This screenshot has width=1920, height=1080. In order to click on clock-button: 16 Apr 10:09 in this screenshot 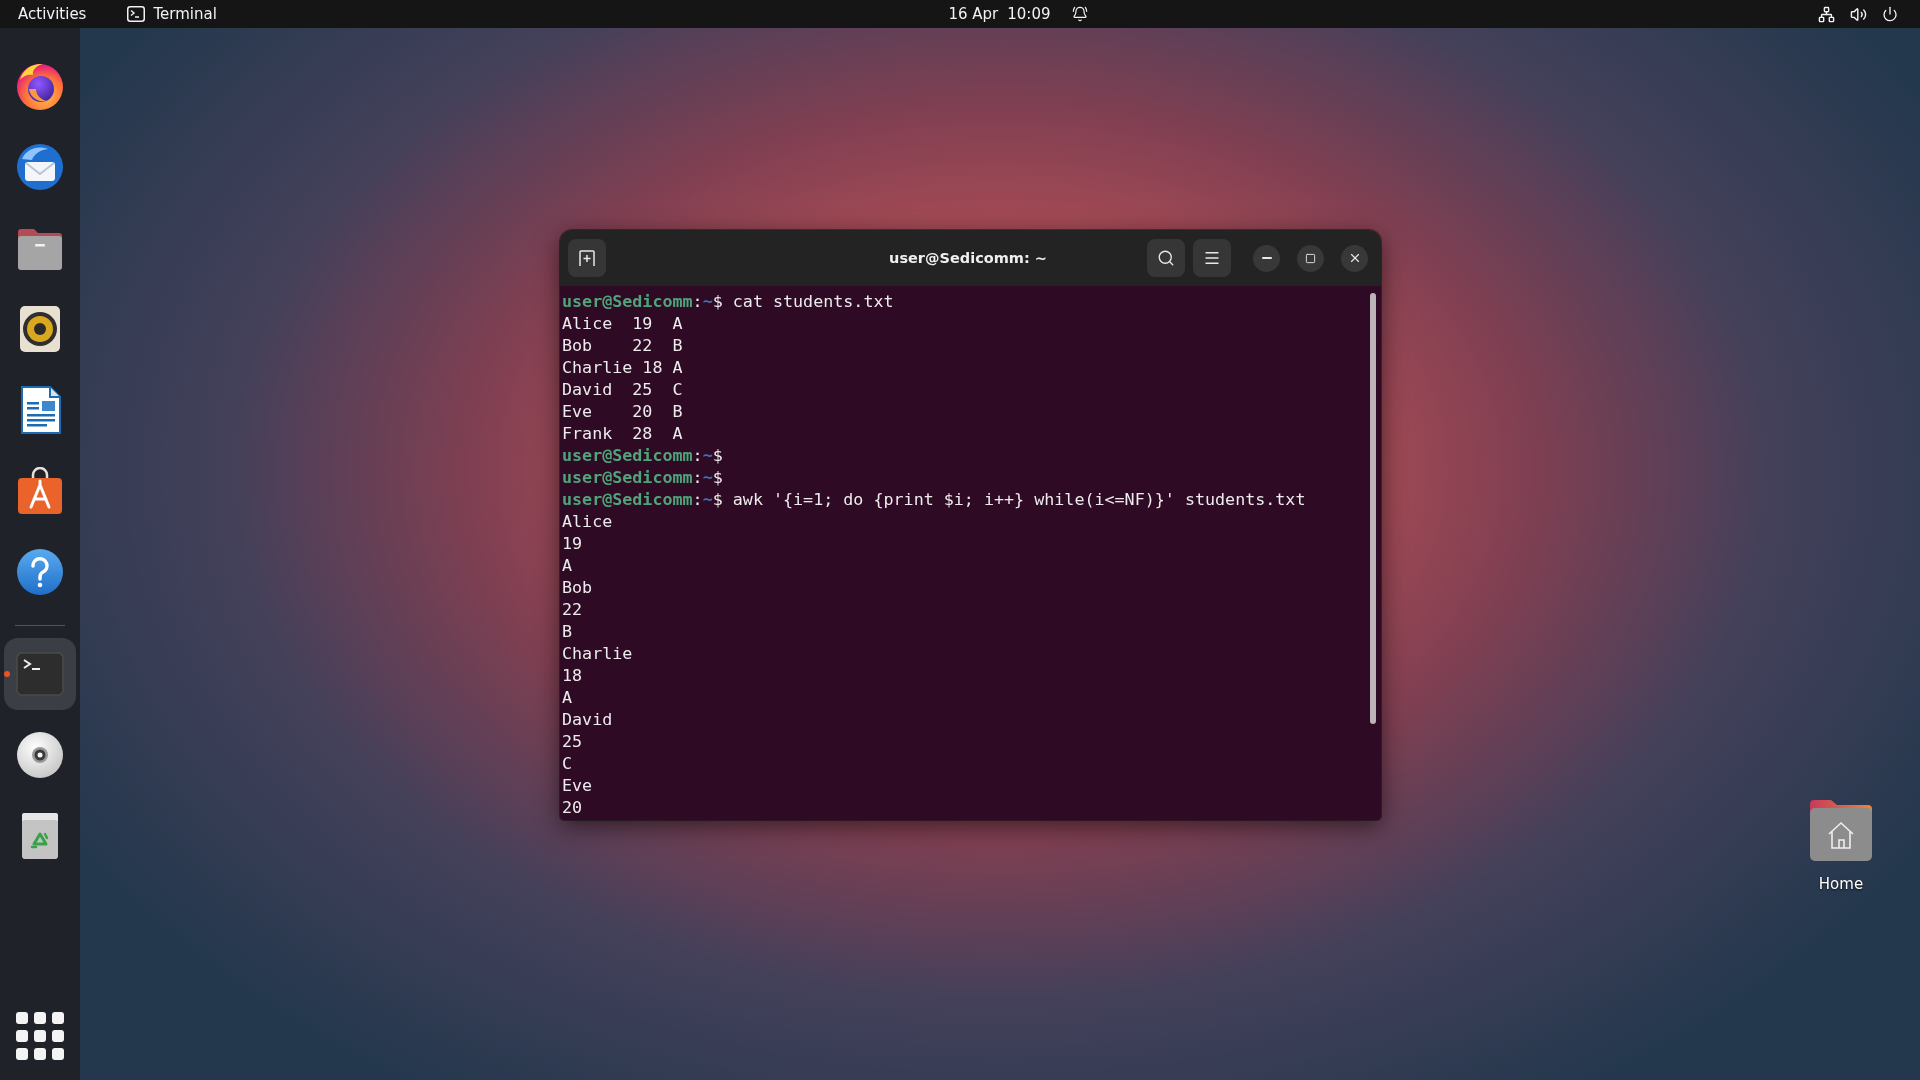, I will do `click(1018, 14)`.